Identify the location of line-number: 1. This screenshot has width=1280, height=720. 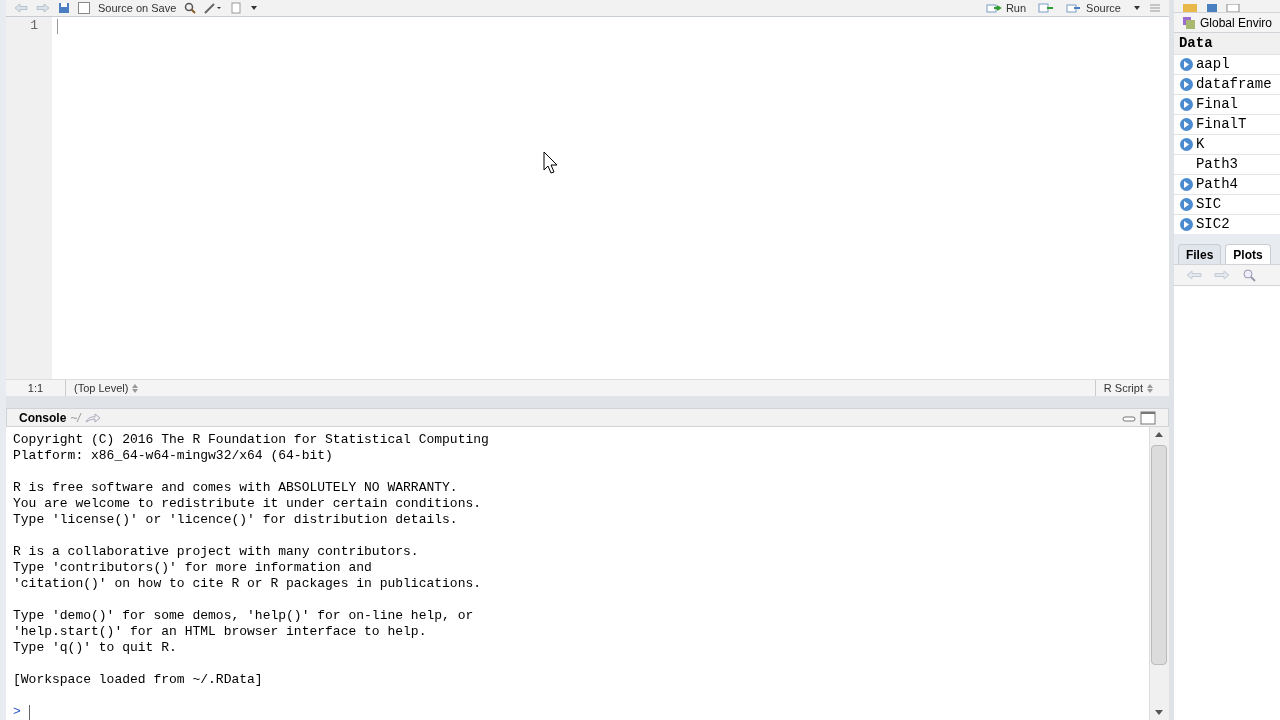
(33, 25).